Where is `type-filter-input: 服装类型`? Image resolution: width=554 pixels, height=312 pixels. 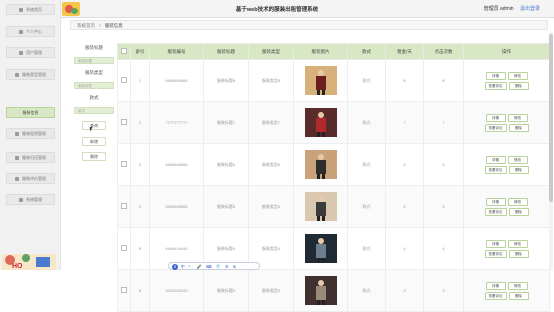 type-filter-input: 服装类型 is located at coordinates (94, 85).